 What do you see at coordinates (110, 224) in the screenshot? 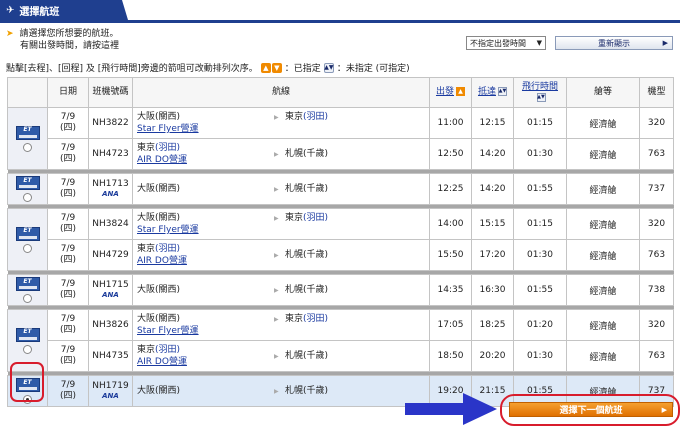
I see `flight-number-cell: NH3824` at bounding box center [110, 224].